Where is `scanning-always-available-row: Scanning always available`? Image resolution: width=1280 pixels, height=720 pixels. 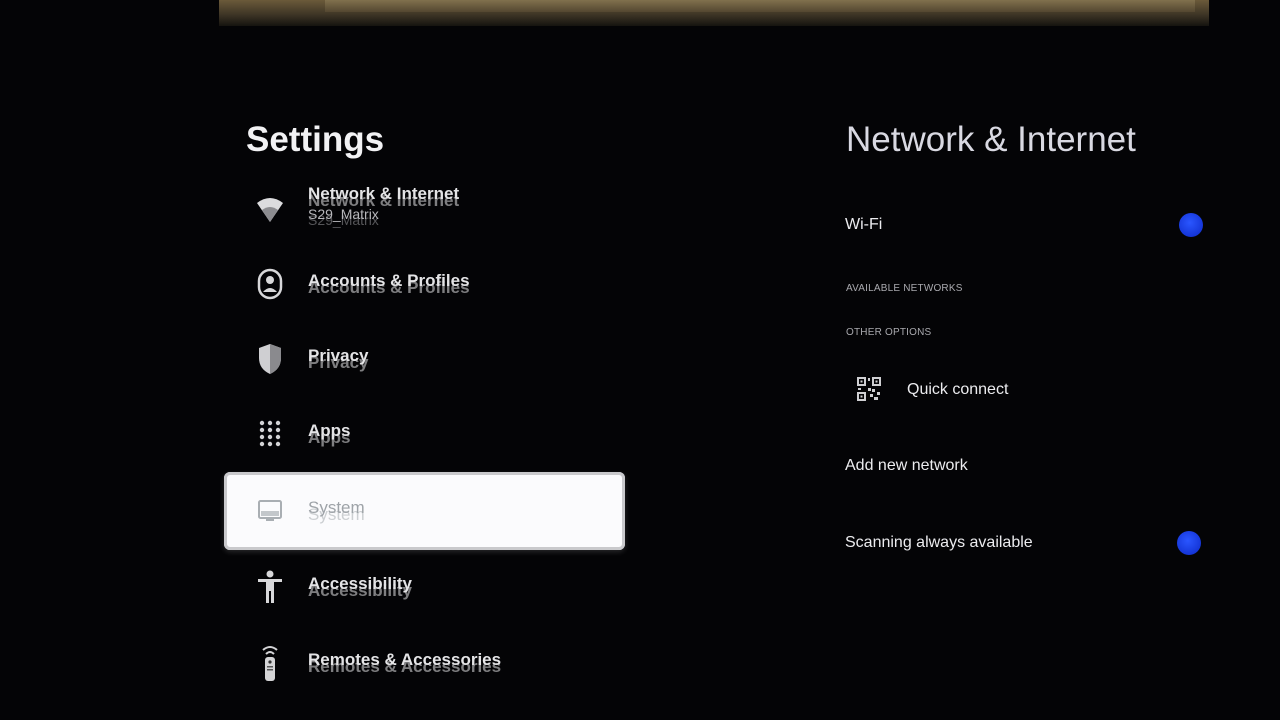
scanning-always-available-row: Scanning always available is located at coordinates (939, 543).